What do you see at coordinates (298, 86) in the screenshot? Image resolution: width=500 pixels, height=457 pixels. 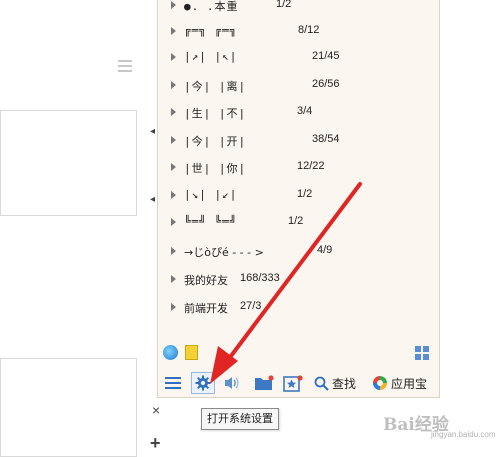 I see `friend-group-row: |今| |离| 26/56` at bounding box center [298, 86].